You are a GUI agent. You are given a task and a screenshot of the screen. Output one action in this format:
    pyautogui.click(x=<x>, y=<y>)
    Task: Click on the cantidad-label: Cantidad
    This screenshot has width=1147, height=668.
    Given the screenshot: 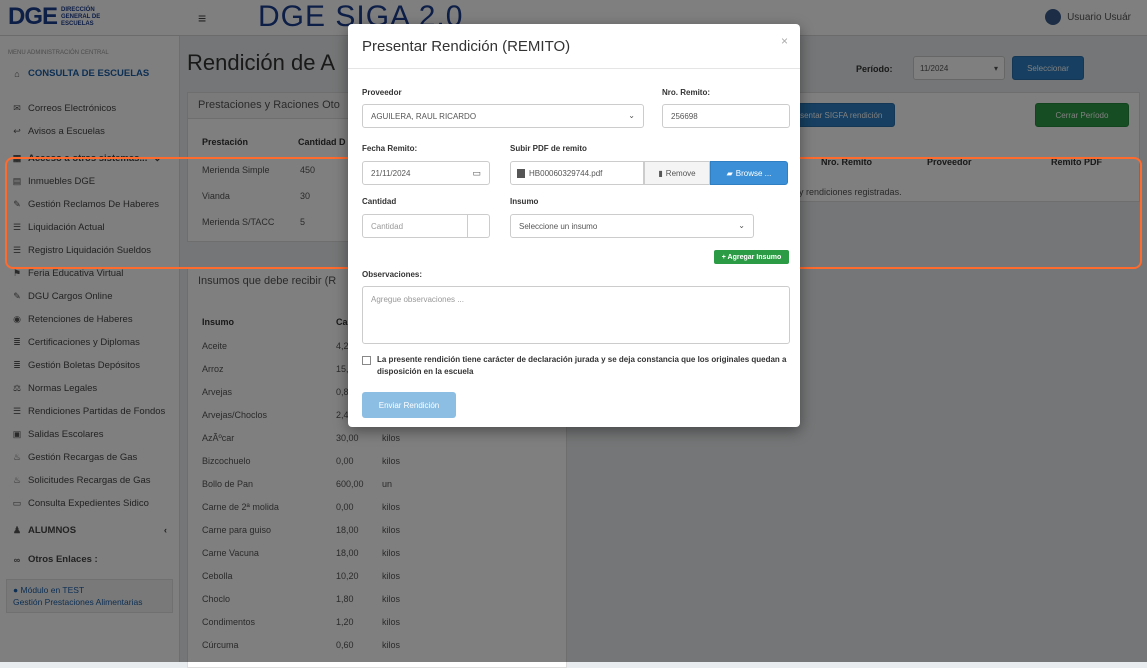 What is the action you would take?
    pyautogui.click(x=379, y=201)
    